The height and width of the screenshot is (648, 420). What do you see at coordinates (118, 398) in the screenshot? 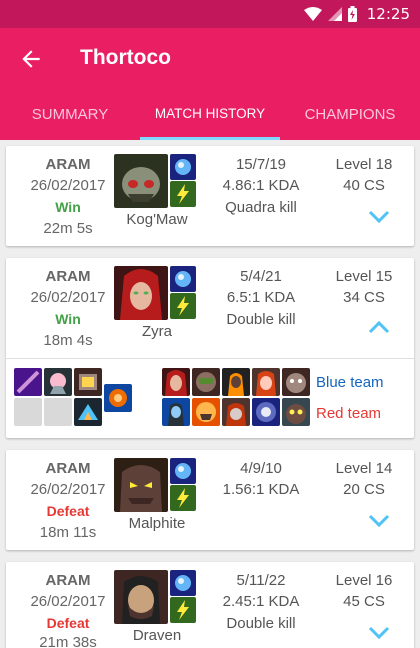
I see `trinket-icon` at bounding box center [118, 398].